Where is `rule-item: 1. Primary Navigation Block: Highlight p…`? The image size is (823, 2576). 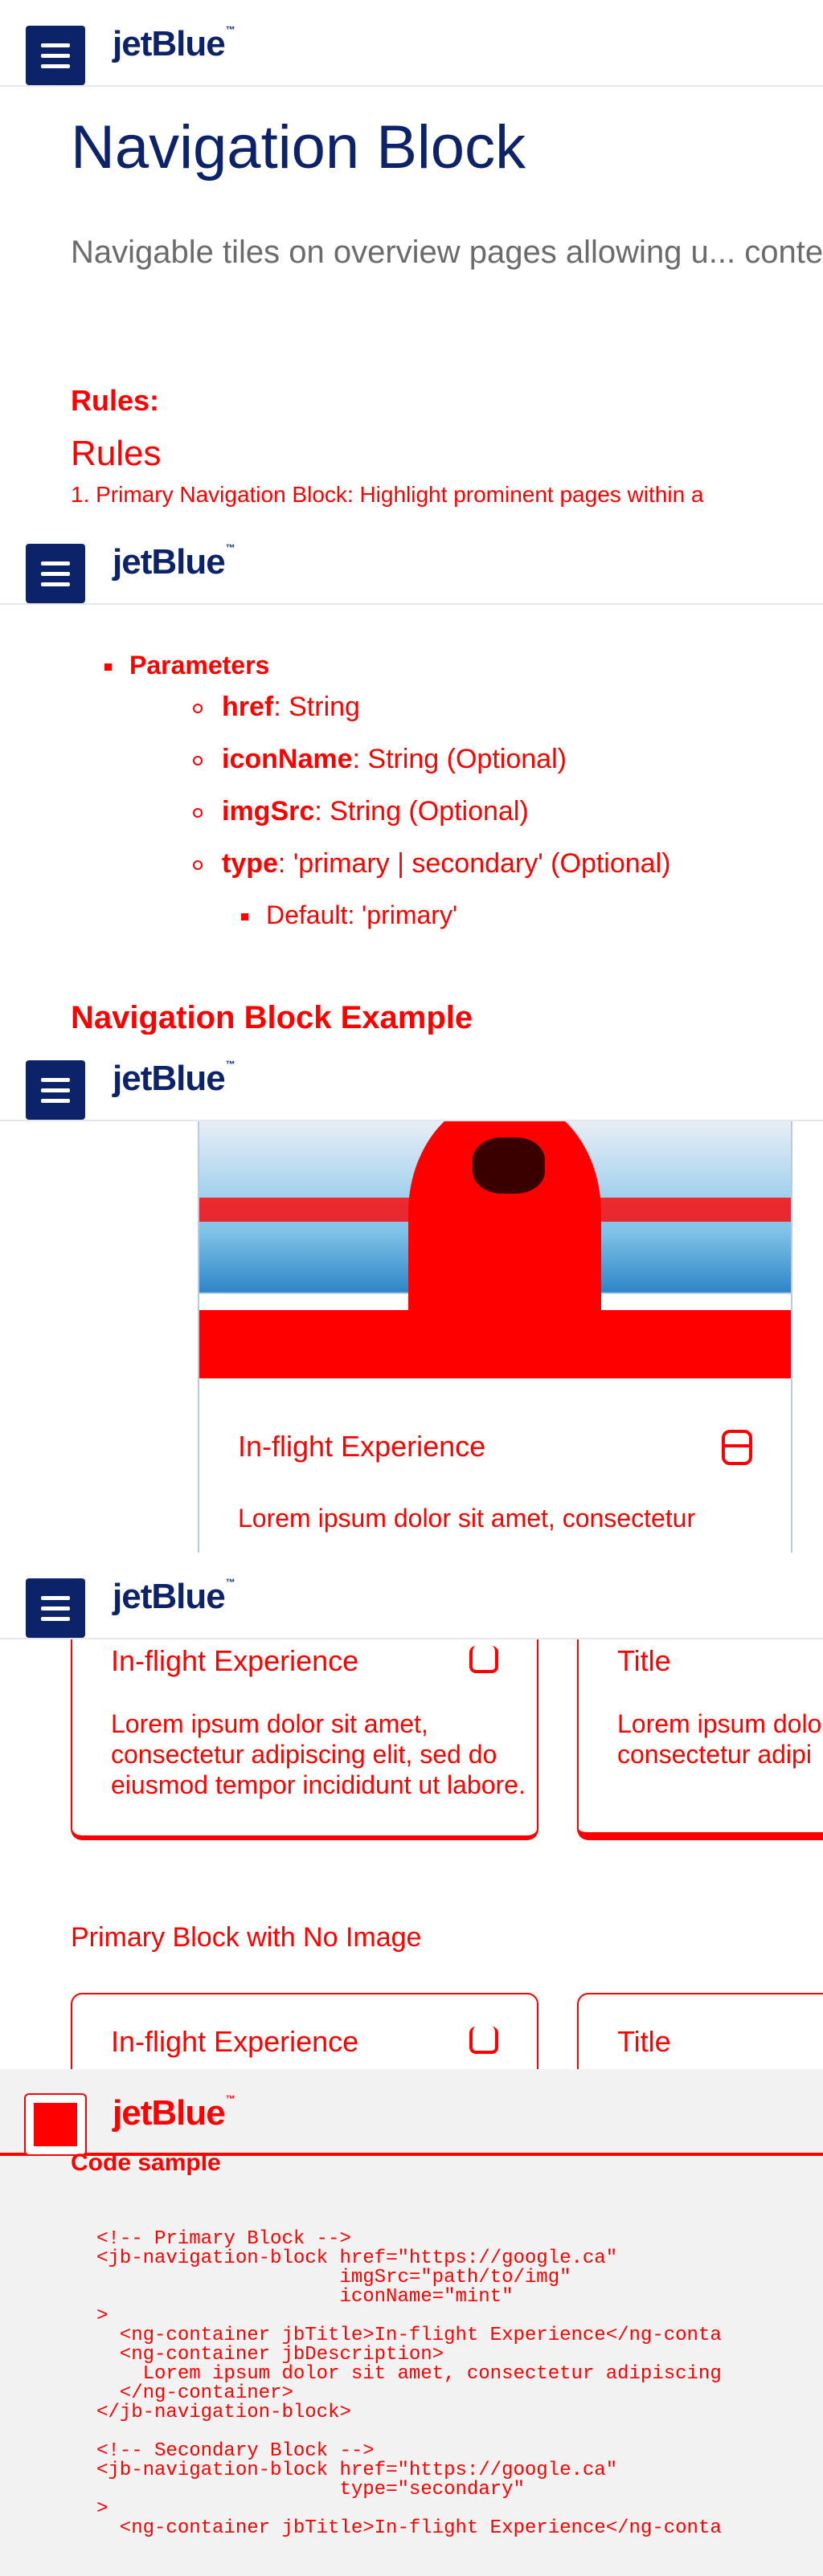 rule-item: 1. Primary Navigation Block: Highlight p… is located at coordinates (387, 494).